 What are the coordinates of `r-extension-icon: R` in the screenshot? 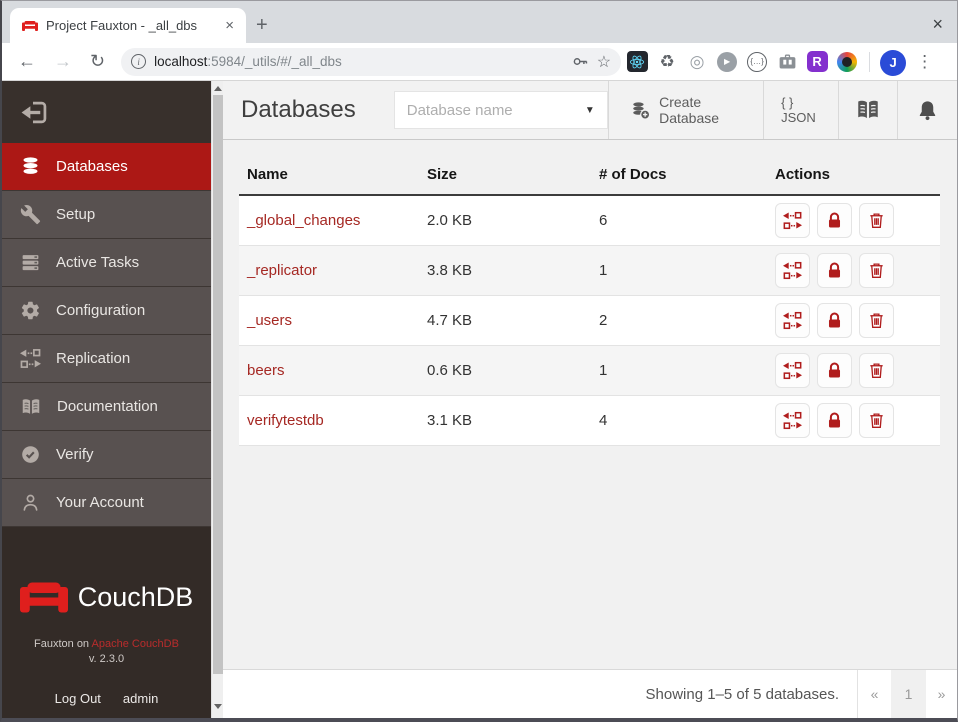 It's located at (817, 62).